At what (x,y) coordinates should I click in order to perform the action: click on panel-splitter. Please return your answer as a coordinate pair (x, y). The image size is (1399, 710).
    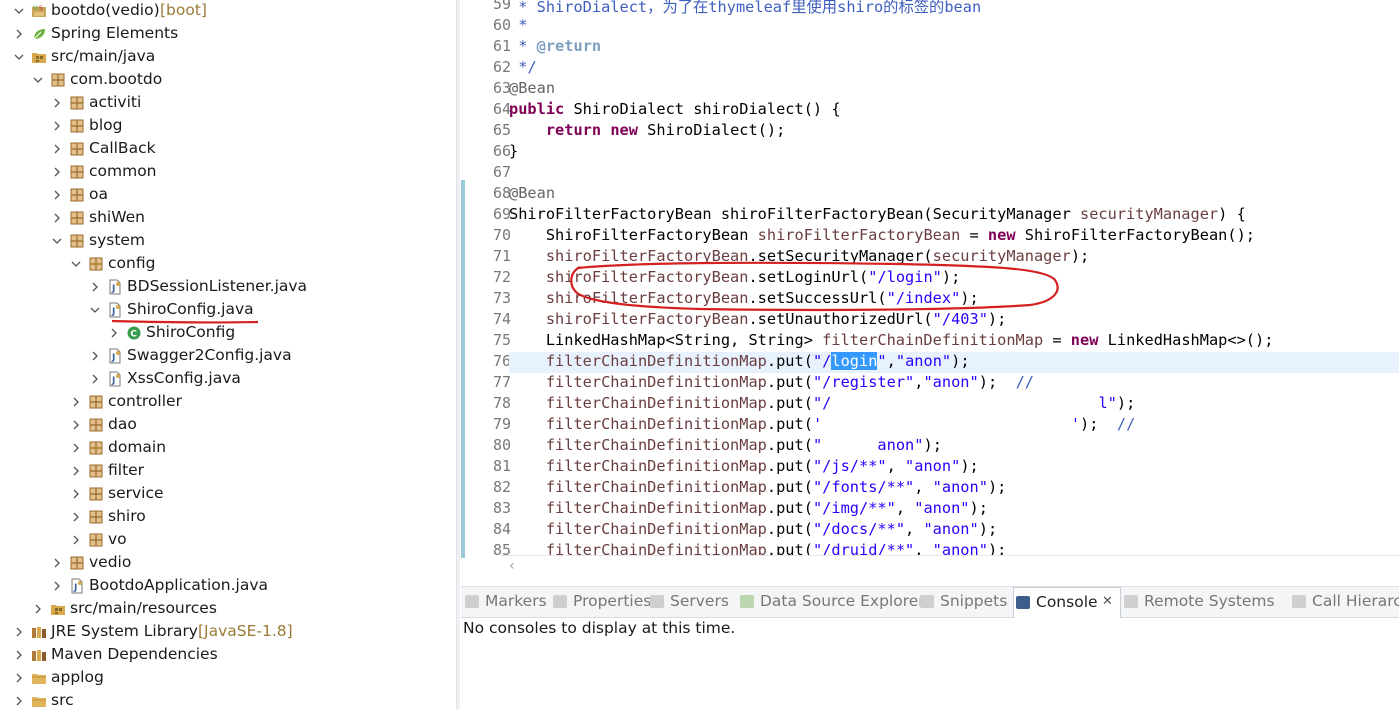
    Looking at the image, I should click on (458, 354).